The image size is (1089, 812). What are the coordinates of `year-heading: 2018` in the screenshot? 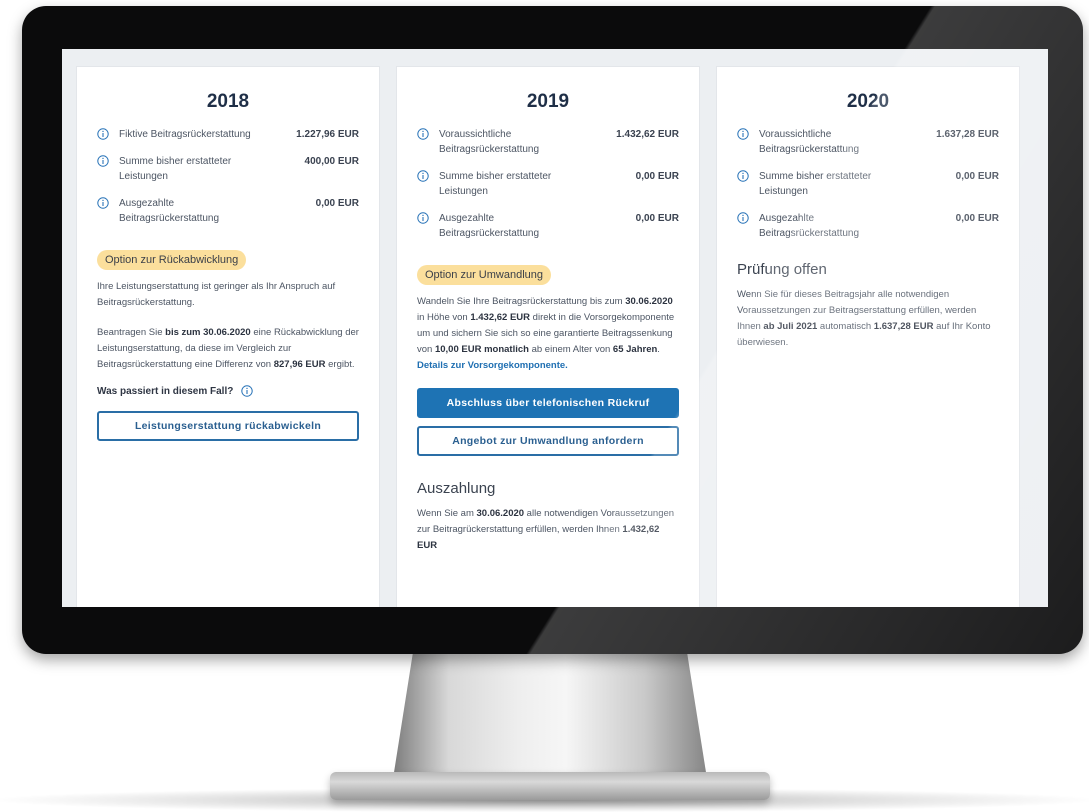 It's located at (228, 101).